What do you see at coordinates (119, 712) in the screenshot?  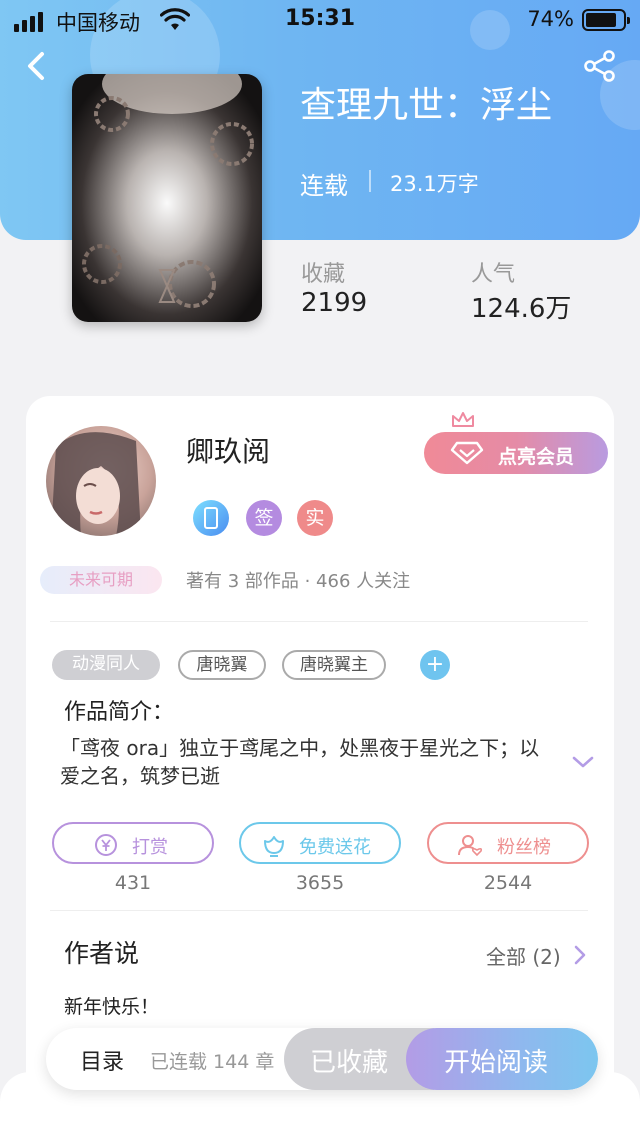 I see `intro-heading: 作品简介：` at bounding box center [119, 712].